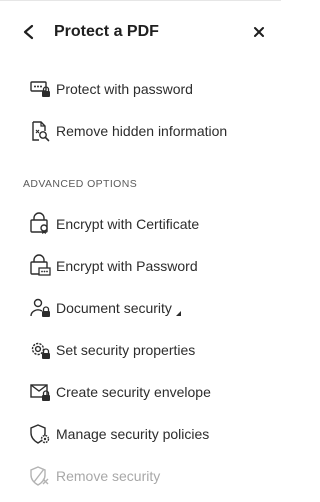 This screenshot has width=320, height=502. I want to click on document-search-icon, so click(41, 131).